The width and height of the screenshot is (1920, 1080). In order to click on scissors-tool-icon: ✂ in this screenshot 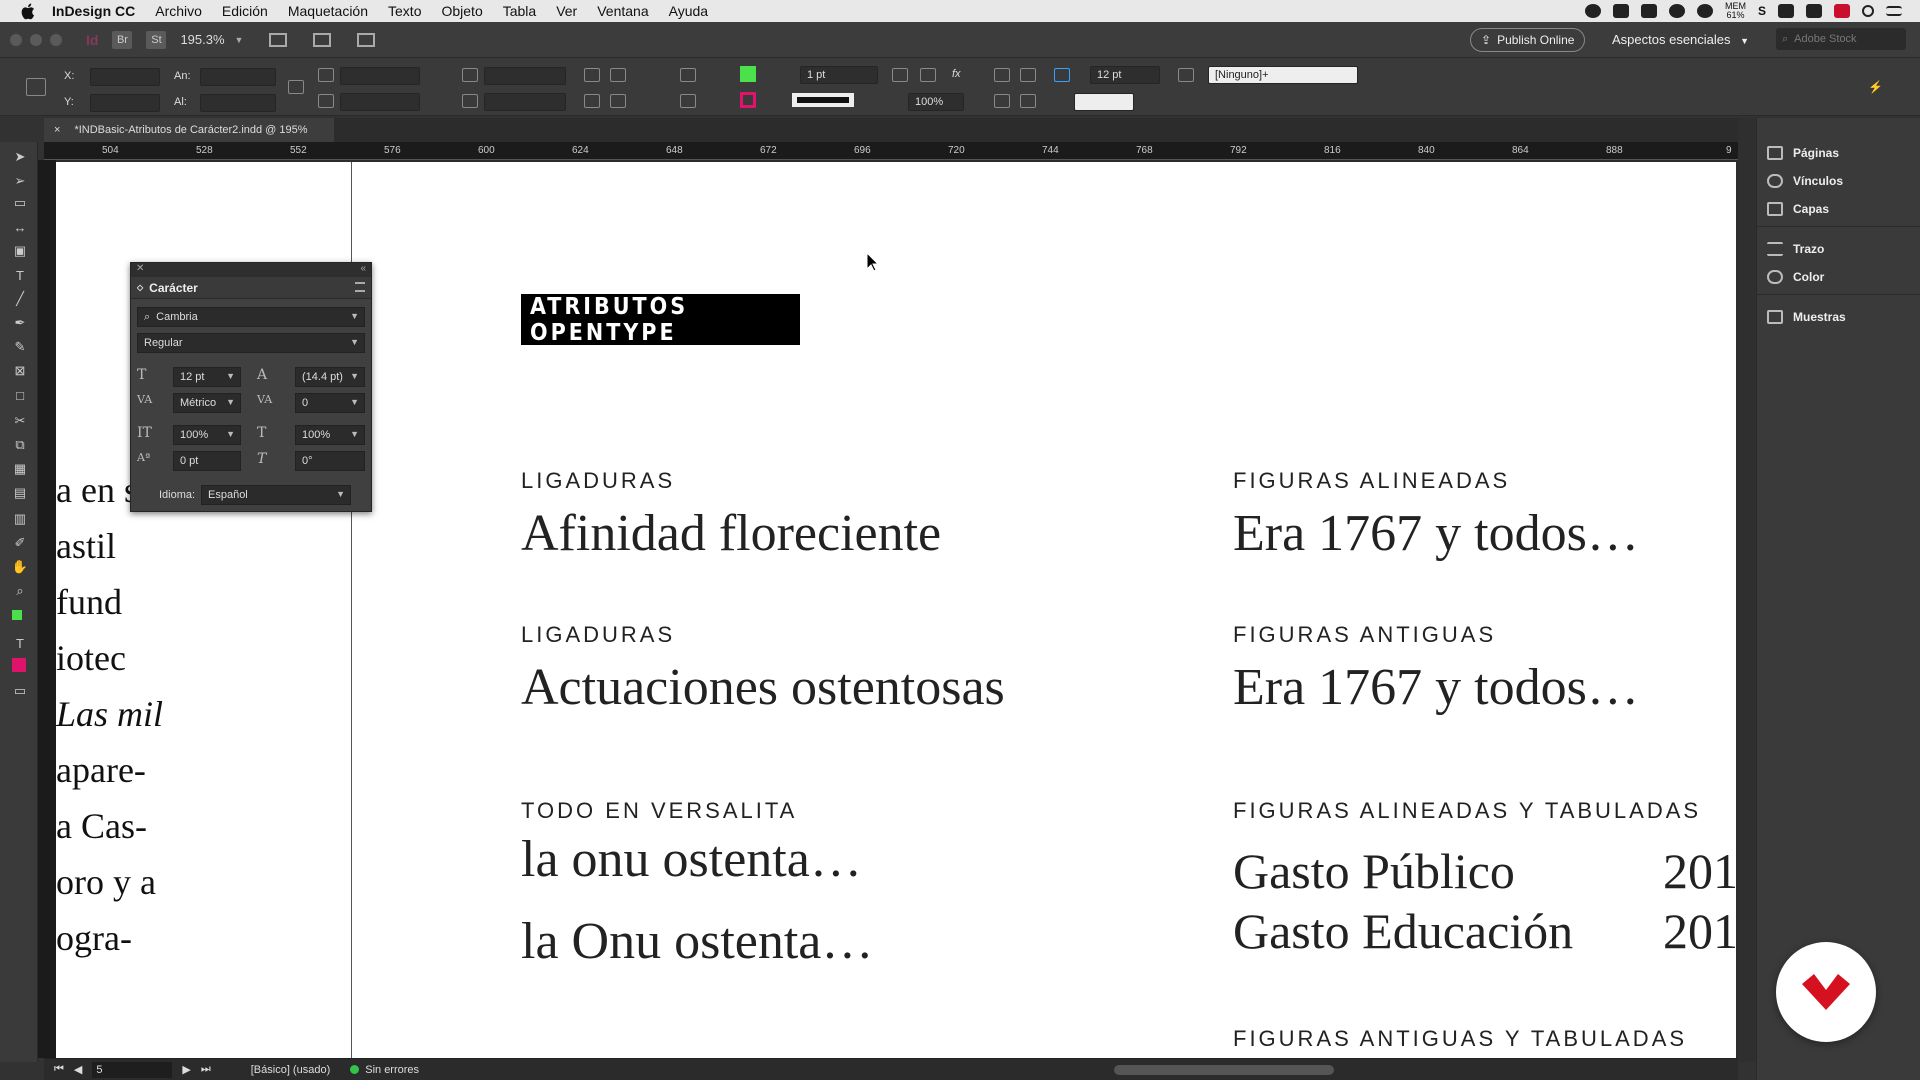, I will do `click(20, 420)`.